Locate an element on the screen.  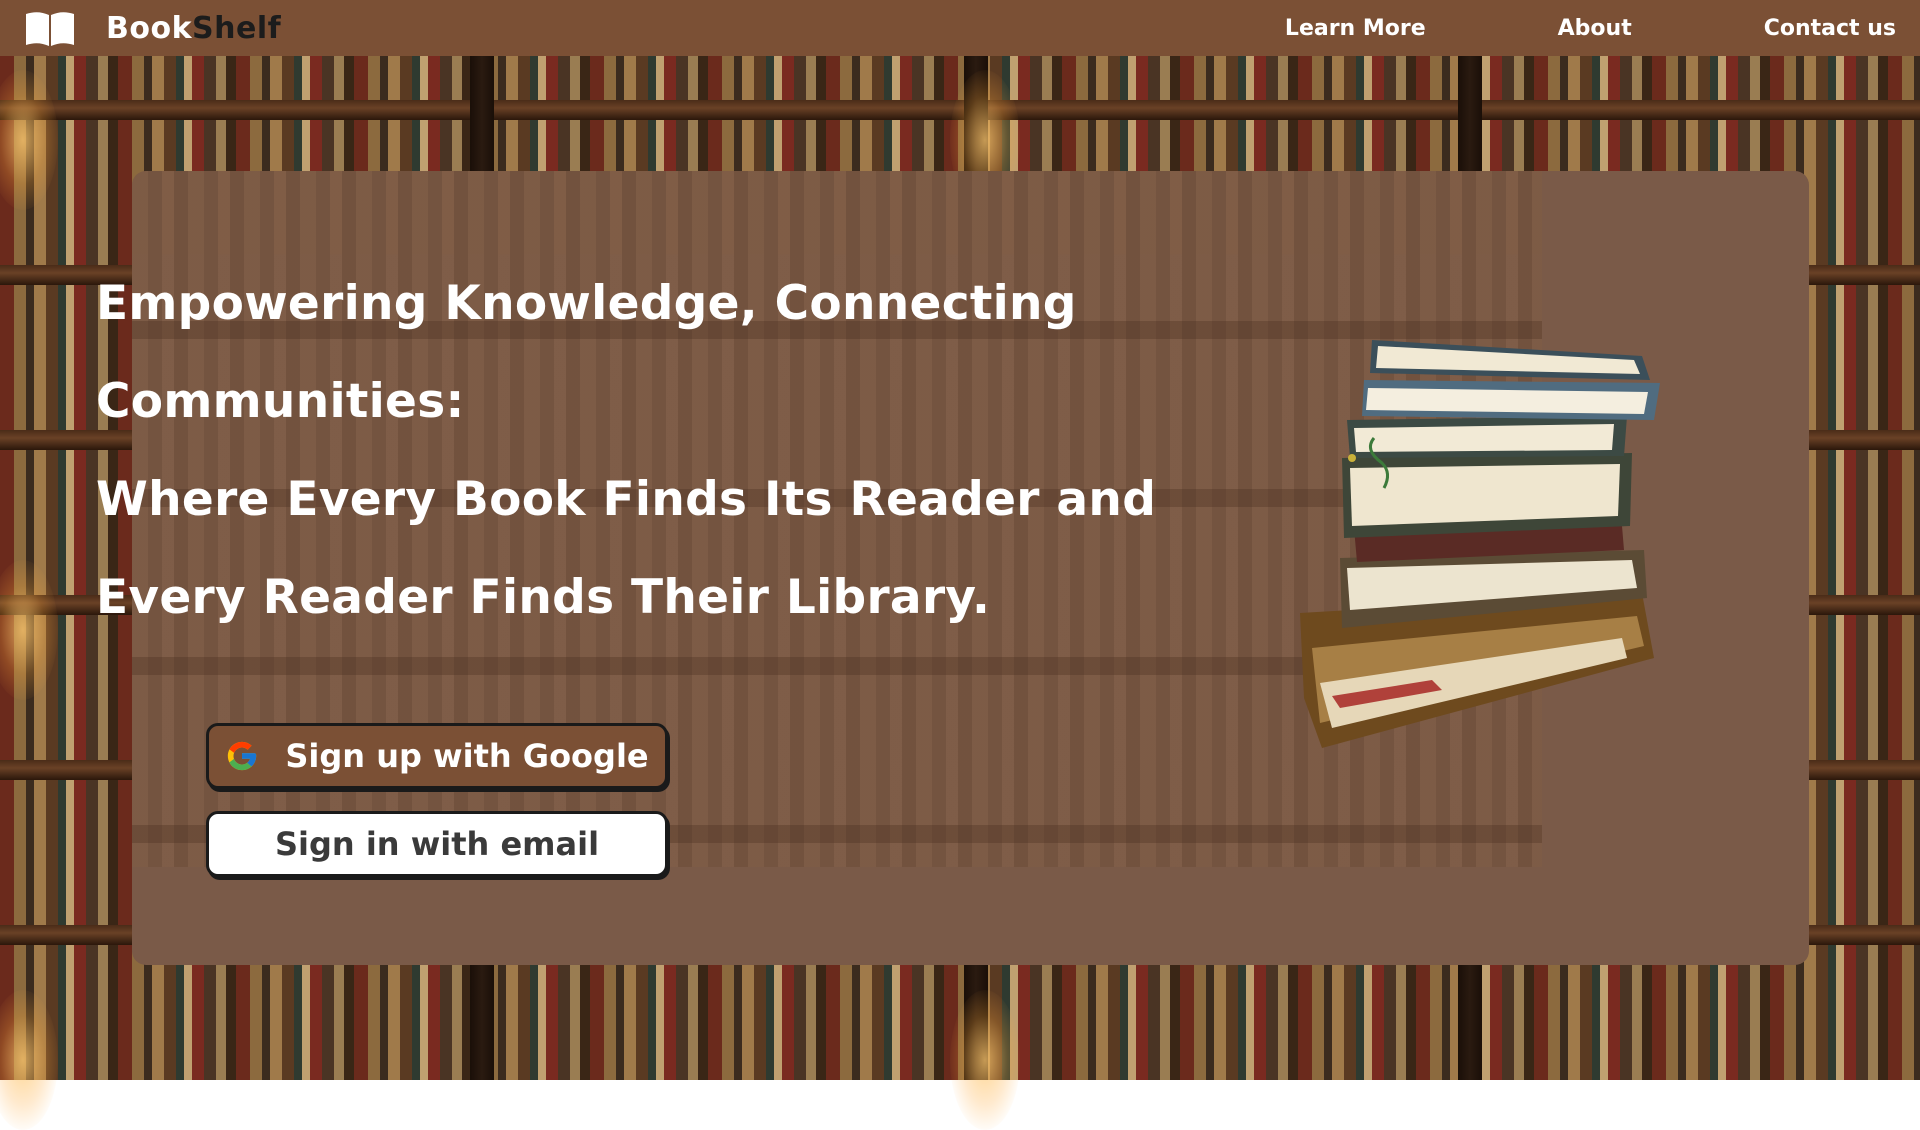
google-signup-button: Sign up with Google is located at coordinates (437, 756).